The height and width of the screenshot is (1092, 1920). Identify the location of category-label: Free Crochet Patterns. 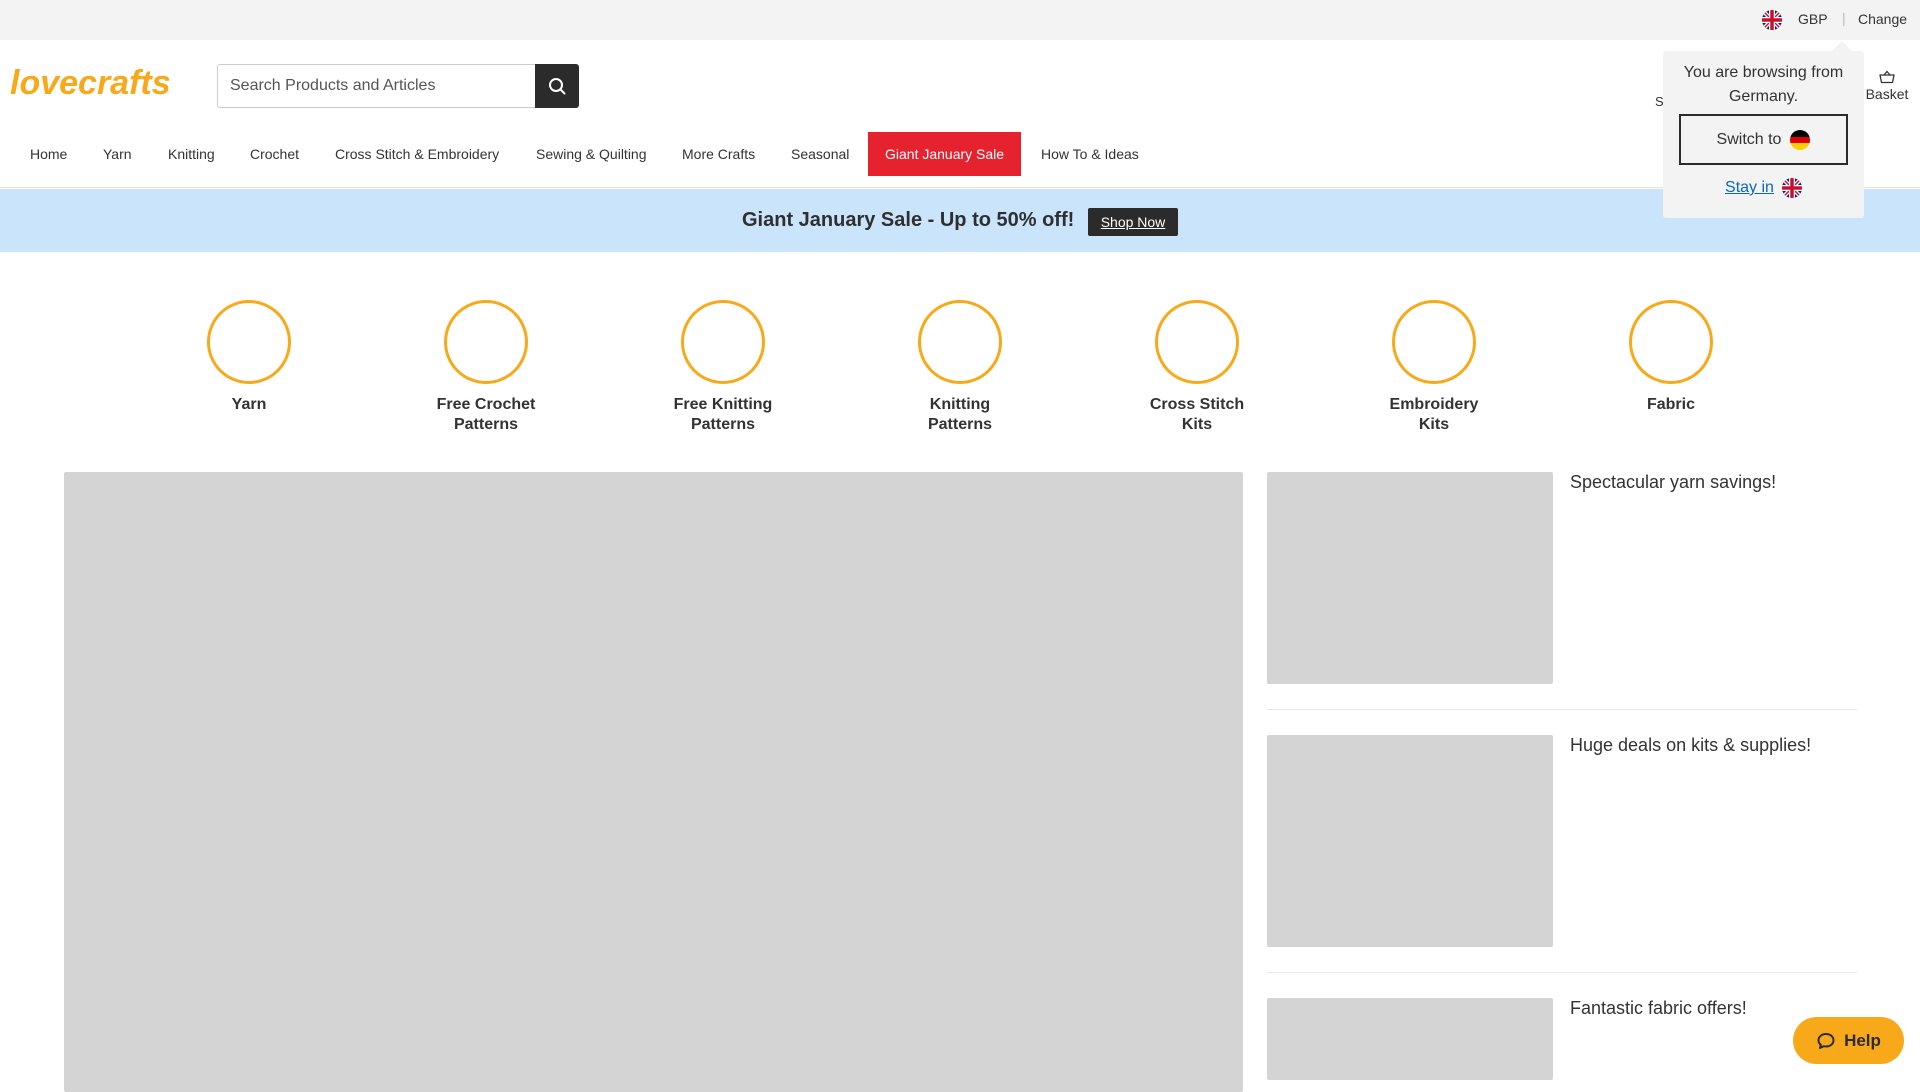
(486, 414).